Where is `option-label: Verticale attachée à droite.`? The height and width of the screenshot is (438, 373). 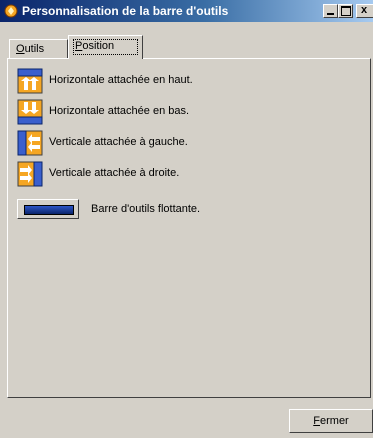 option-label: Verticale attachée à droite. is located at coordinates (114, 173).